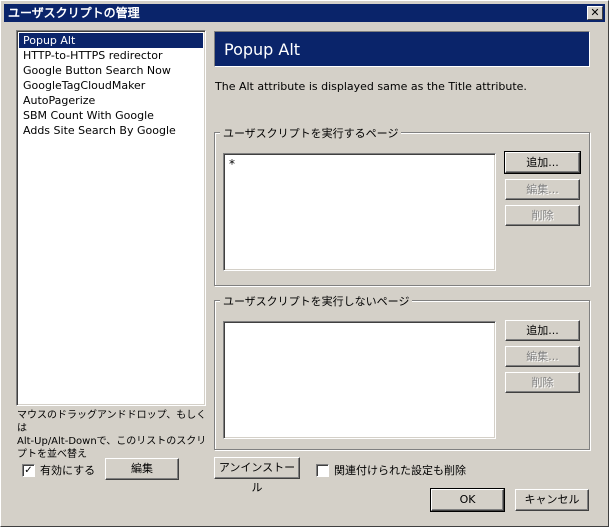 The image size is (609, 527). What do you see at coordinates (542, 215) in the screenshot?
I see `include-delete-button: 削除` at bounding box center [542, 215].